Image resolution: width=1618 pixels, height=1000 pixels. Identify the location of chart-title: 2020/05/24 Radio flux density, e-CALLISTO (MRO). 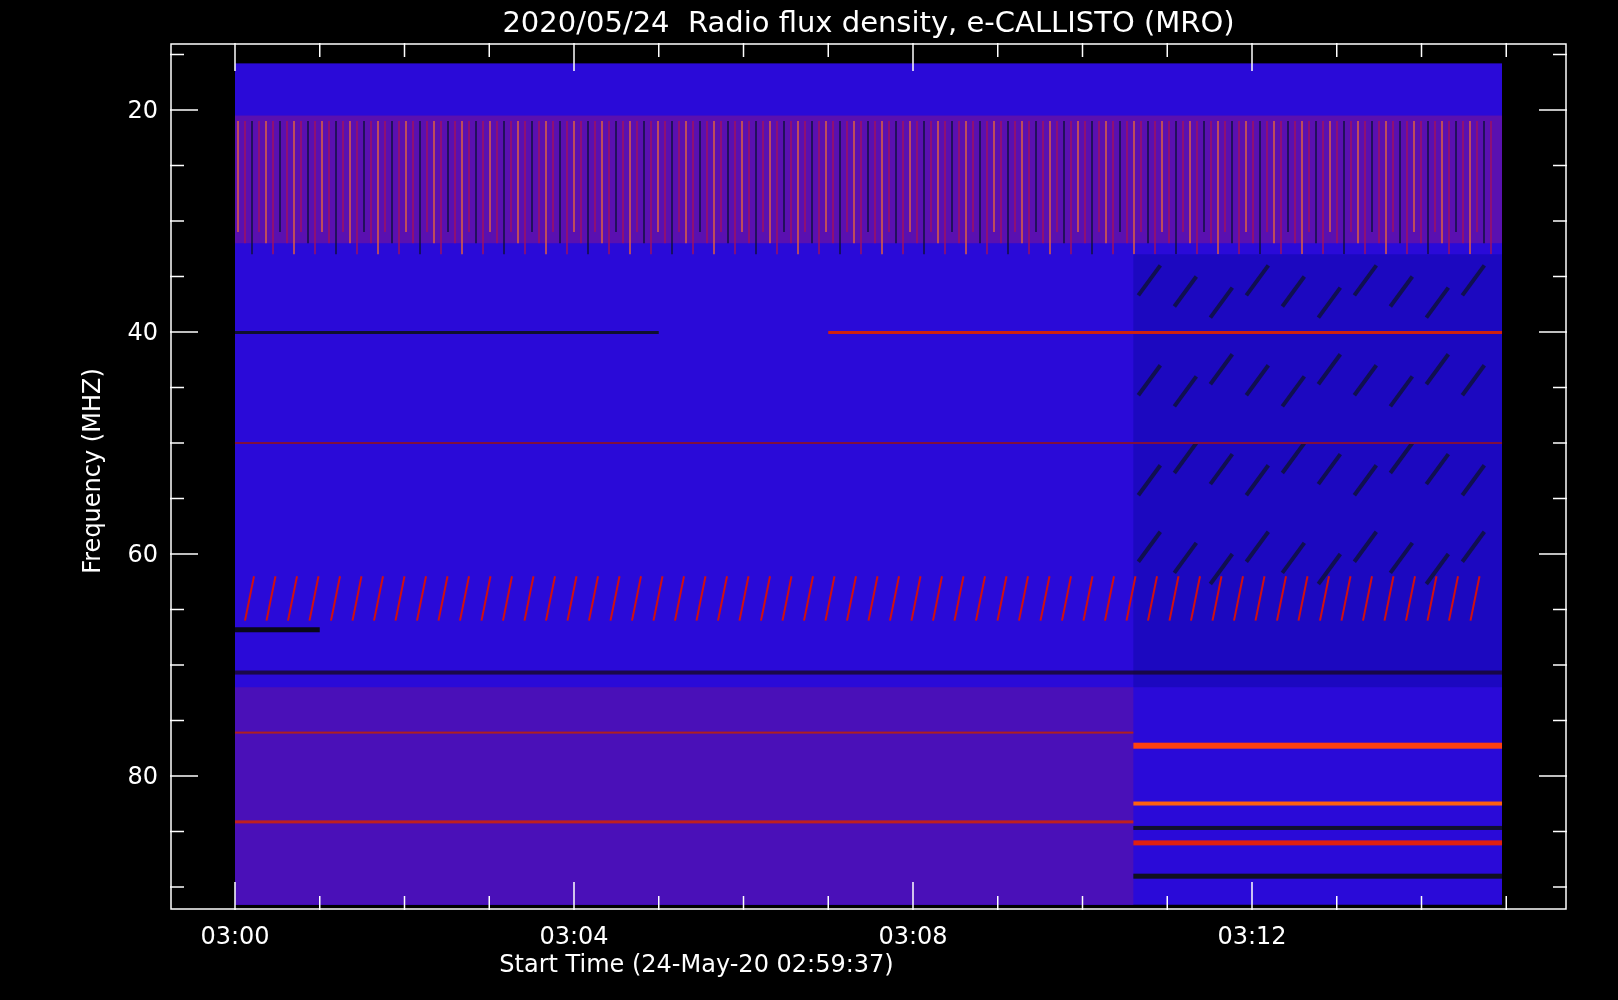
(868, 21).